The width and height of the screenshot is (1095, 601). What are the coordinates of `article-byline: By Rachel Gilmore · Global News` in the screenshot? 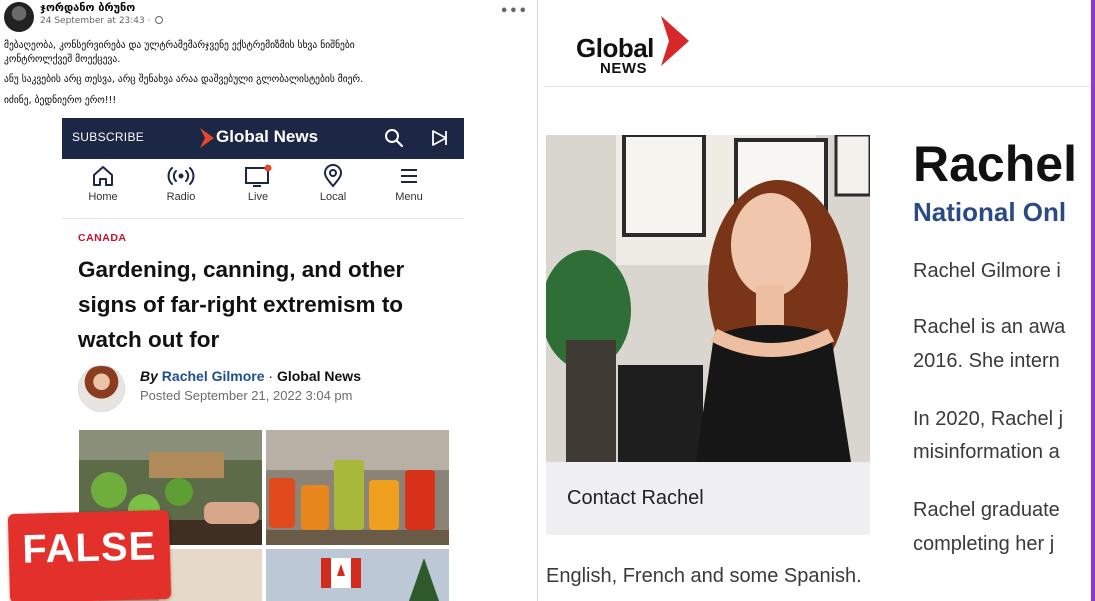 It's located at (250, 376).